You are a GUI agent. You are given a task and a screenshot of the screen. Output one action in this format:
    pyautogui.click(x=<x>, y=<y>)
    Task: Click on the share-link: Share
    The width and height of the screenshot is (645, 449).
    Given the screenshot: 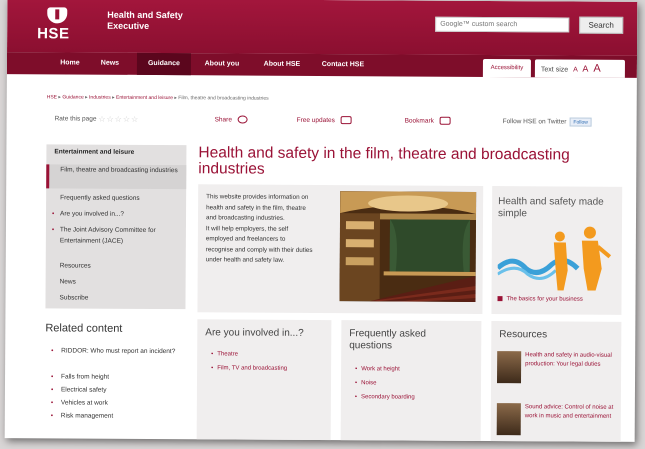 What is the action you would take?
    pyautogui.click(x=231, y=120)
    